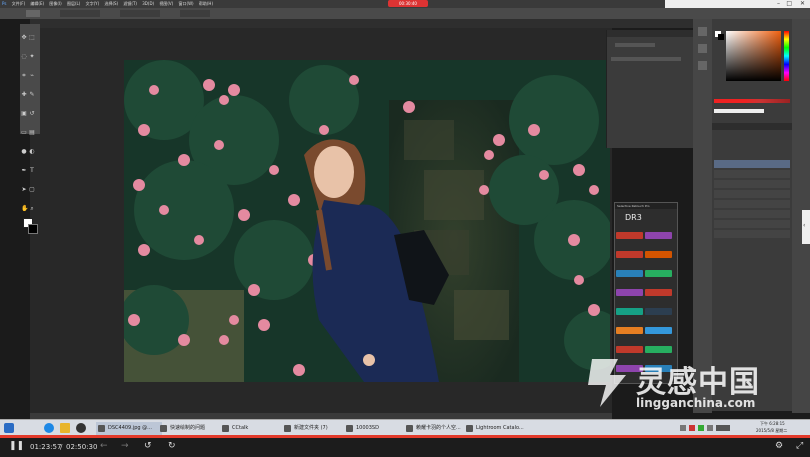 The width and height of the screenshot is (810, 457). What do you see at coordinates (24, 76) in the screenshot?
I see `crop-tool-icon: ⌗` at bounding box center [24, 76].